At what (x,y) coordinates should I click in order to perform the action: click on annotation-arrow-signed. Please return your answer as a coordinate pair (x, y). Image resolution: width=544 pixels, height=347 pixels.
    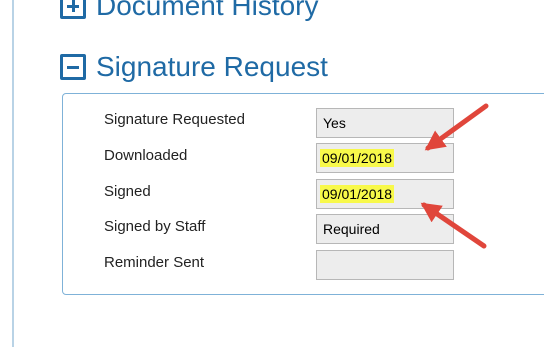
    Looking at the image, I should click on (453, 225).